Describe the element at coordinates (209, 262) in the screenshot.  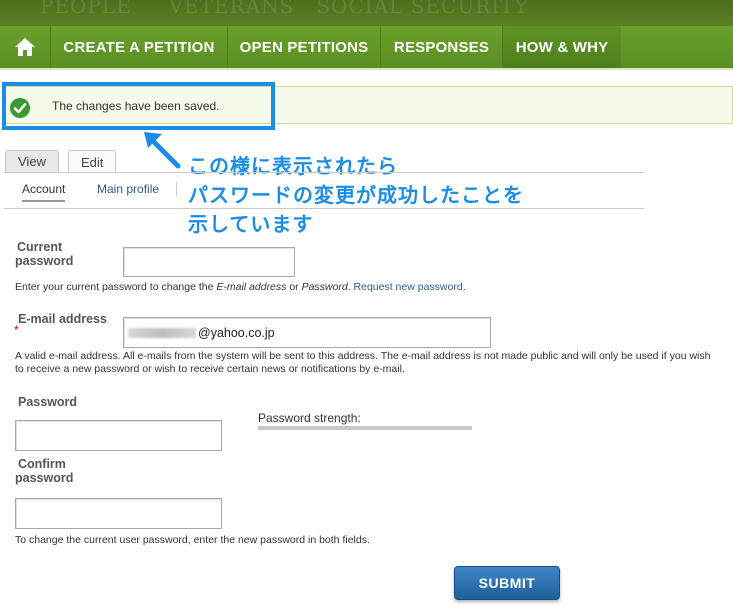
I see `current-password-input` at that location.